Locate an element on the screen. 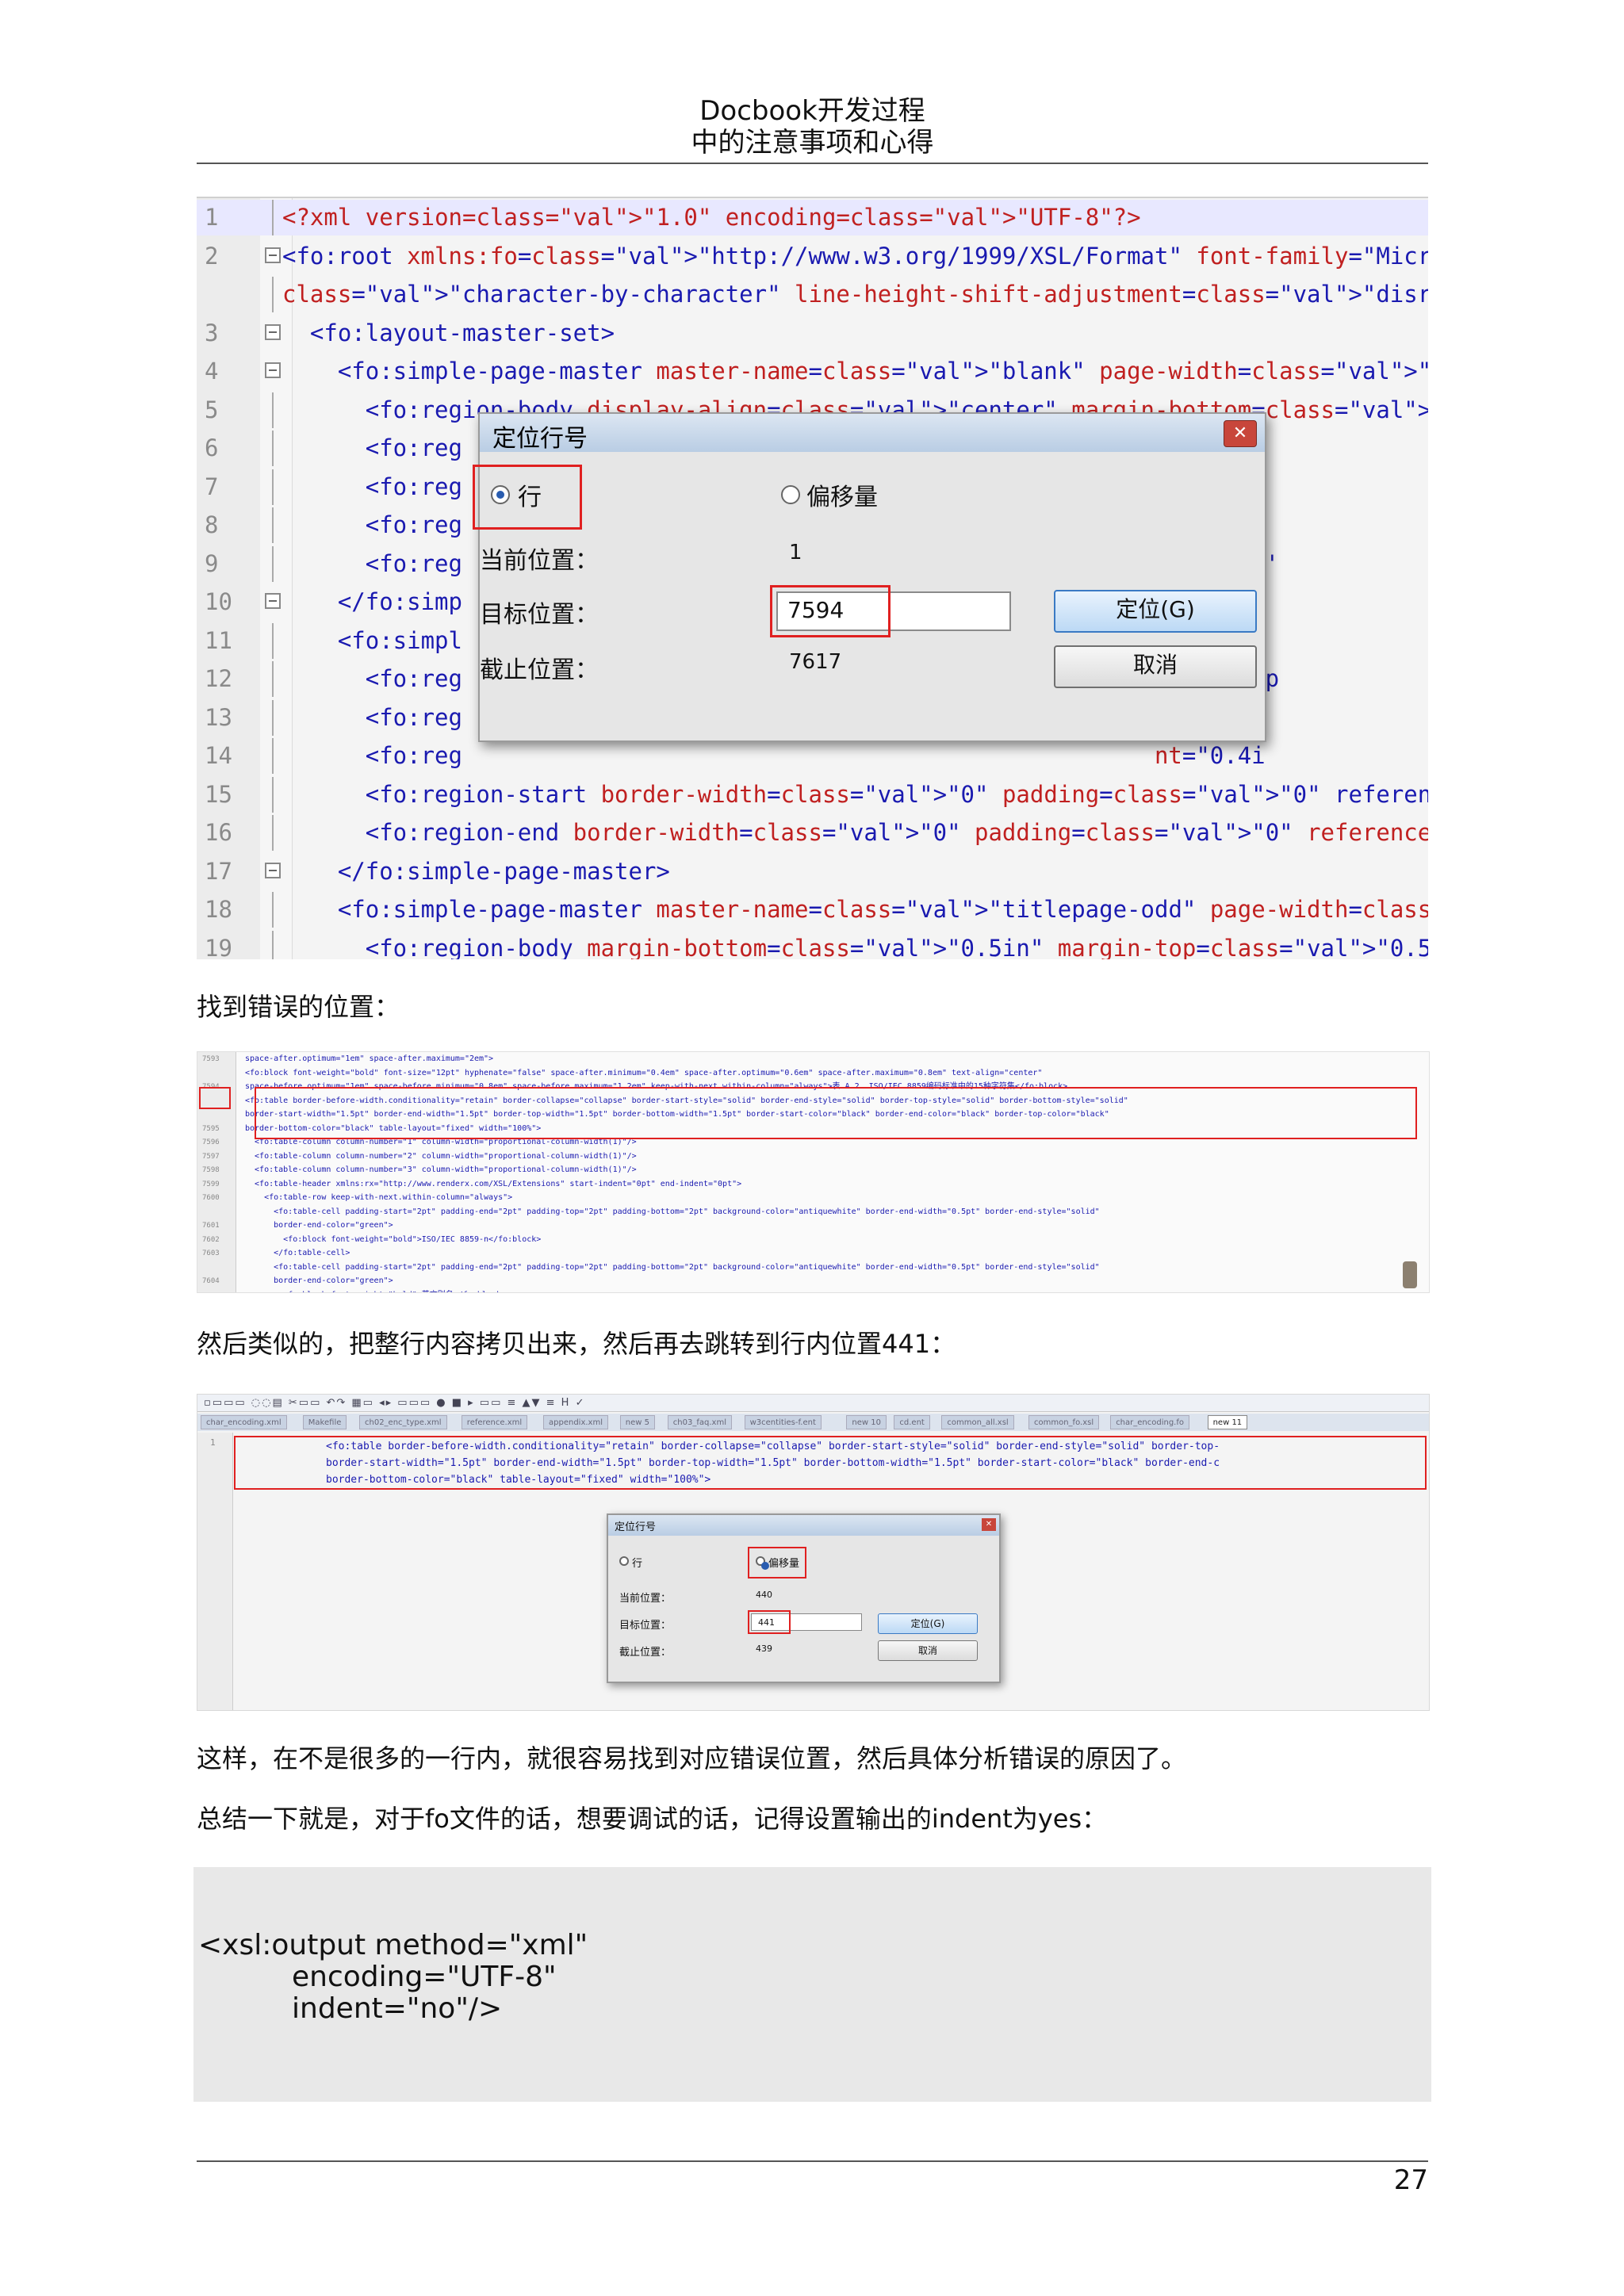 This screenshot has width=1624, height=2296. offset-radio is located at coordinates (790, 494).